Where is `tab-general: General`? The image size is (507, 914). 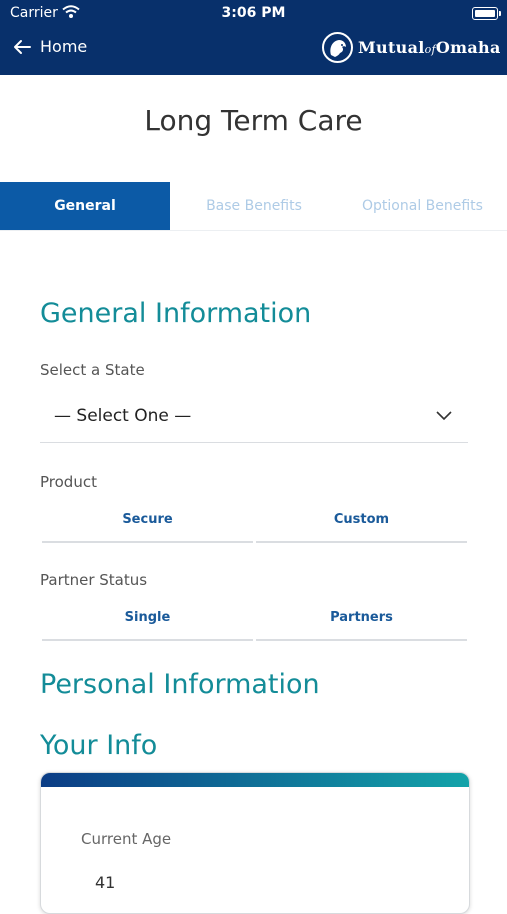
tab-general: General is located at coordinates (85, 206).